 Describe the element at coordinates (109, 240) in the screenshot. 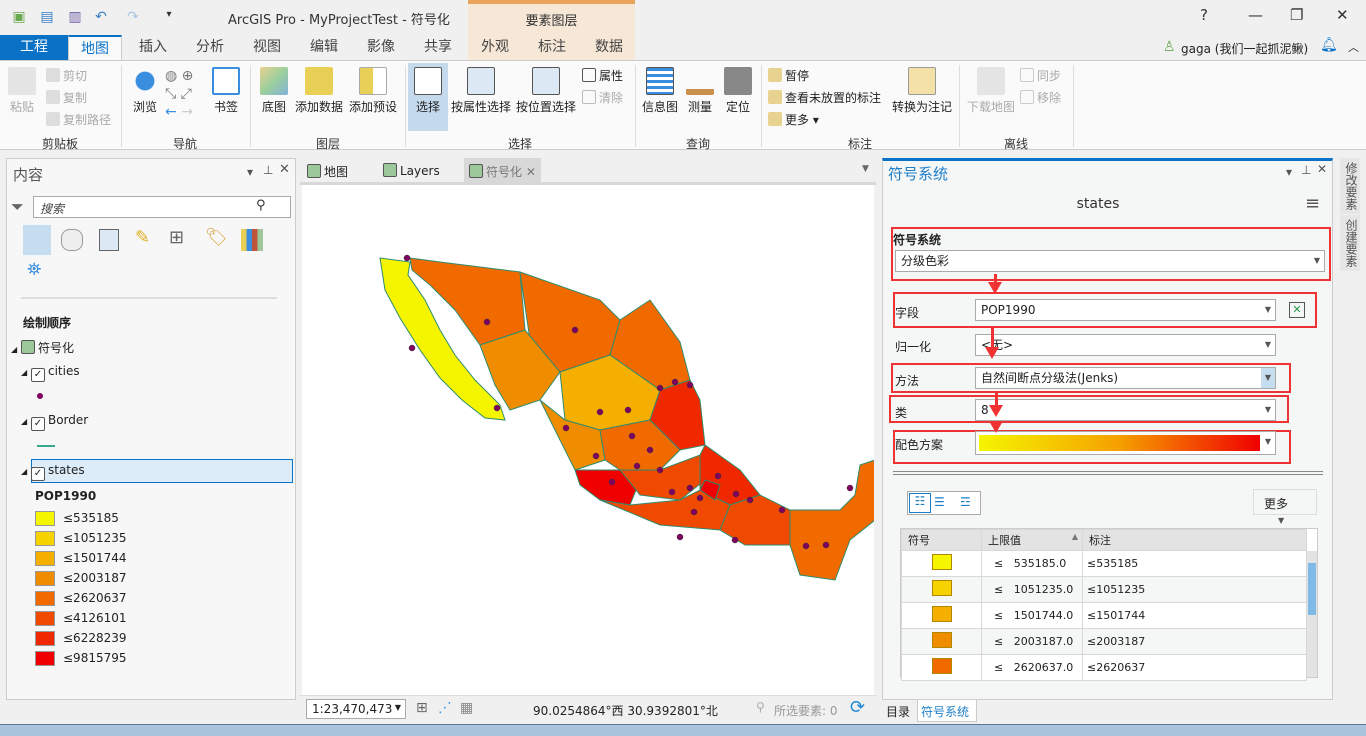

I see `list-by-selection-icon` at that location.